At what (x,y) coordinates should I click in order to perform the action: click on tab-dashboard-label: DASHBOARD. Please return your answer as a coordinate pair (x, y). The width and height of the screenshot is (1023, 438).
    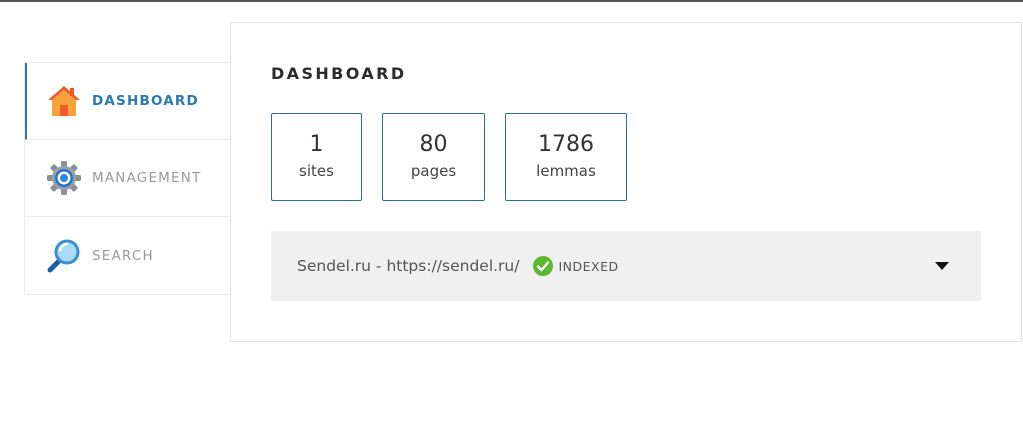
    Looking at the image, I should click on (145, 101).